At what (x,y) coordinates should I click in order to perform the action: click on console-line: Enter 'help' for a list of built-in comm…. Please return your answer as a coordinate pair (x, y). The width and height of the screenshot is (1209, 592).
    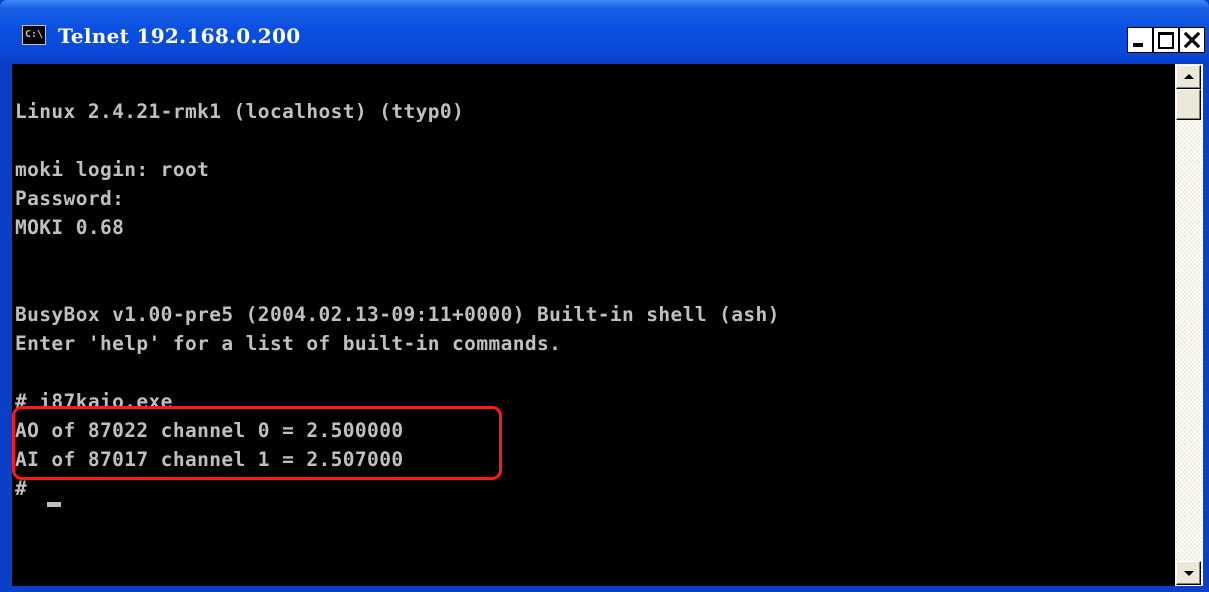
    Looking at the image, I should click on (288, 343).